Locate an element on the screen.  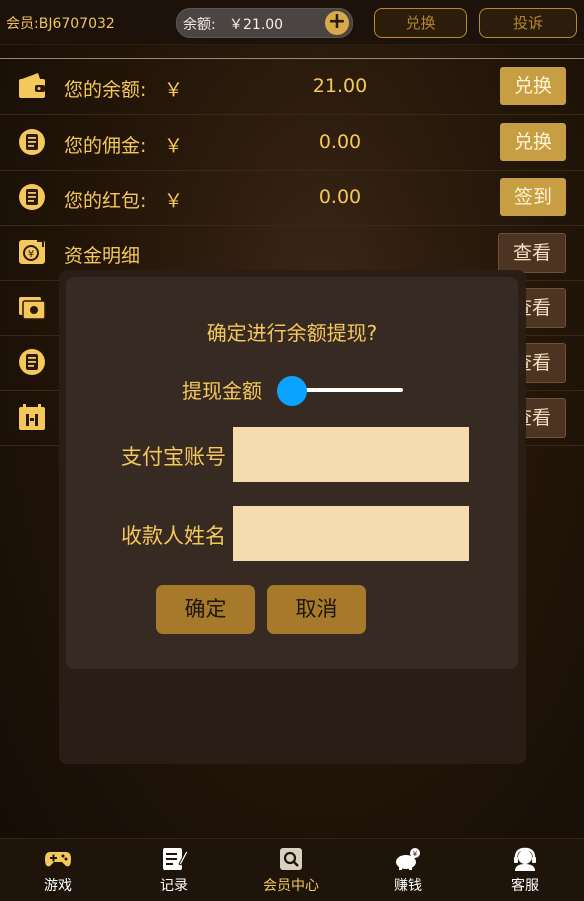
view-fund-detail-button: 查看 is located at coordinates (532, 253).